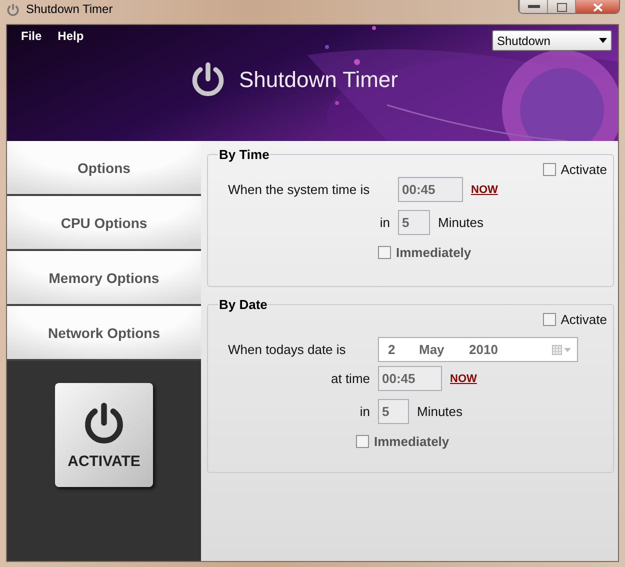 The width and height of the screenshot is (625, 567). I want to click on action-dropdown: Shutdown, so click(552, 40).